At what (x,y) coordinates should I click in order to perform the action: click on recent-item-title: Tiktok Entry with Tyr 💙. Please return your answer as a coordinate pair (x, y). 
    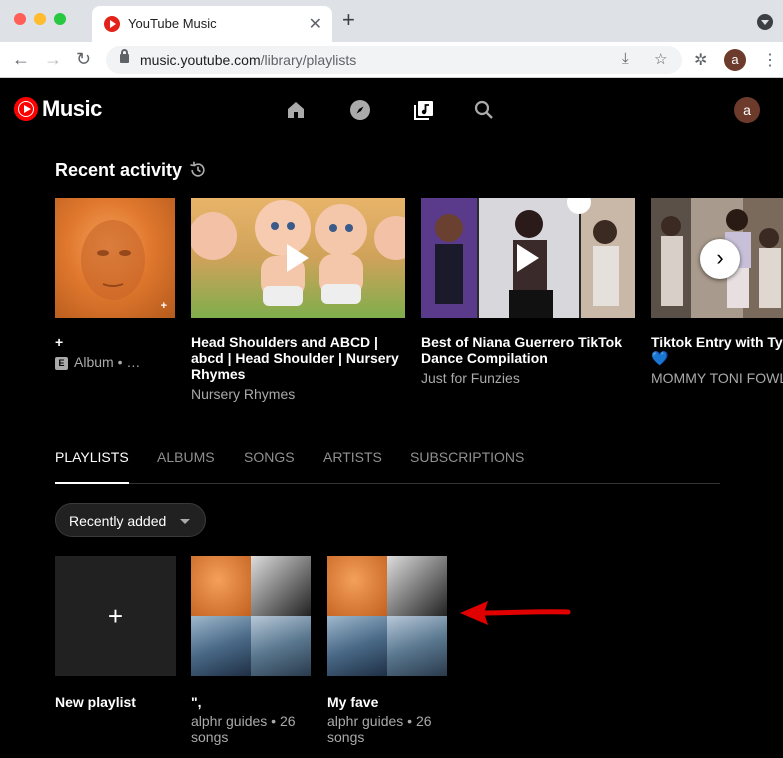
    Looking at the image, I should click on (717, 350).